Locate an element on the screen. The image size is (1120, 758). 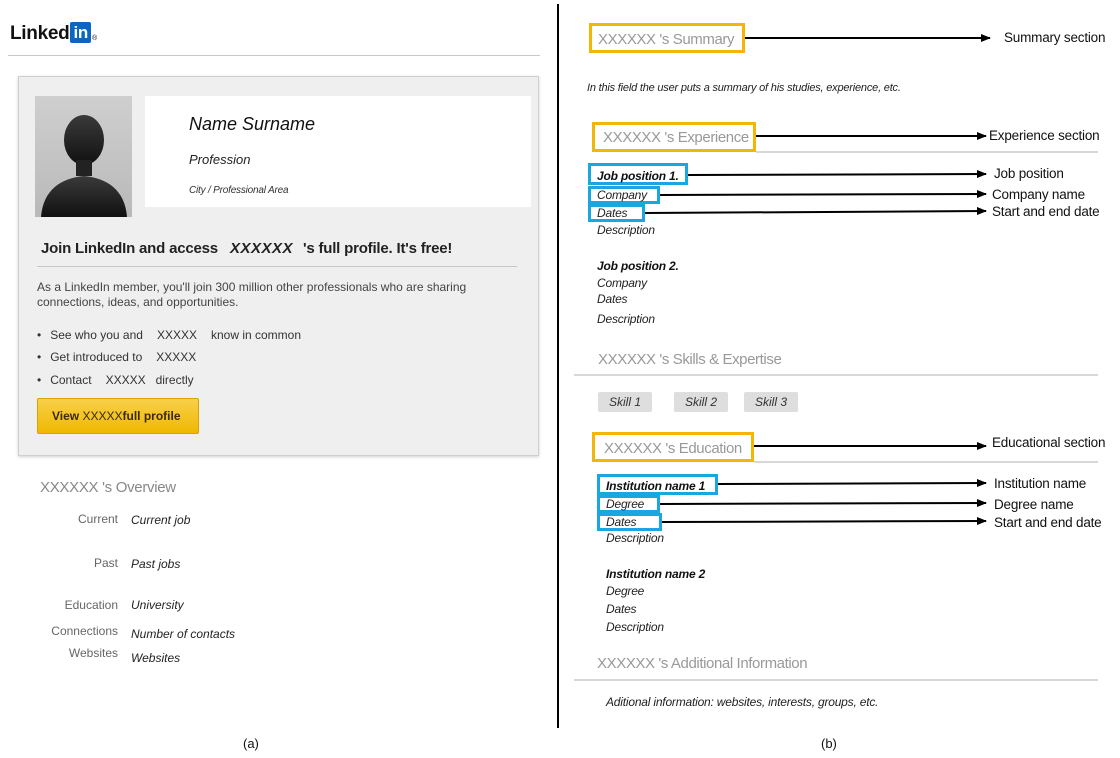
job-position-annotation: Job position is located at coordinates (1029, 173).